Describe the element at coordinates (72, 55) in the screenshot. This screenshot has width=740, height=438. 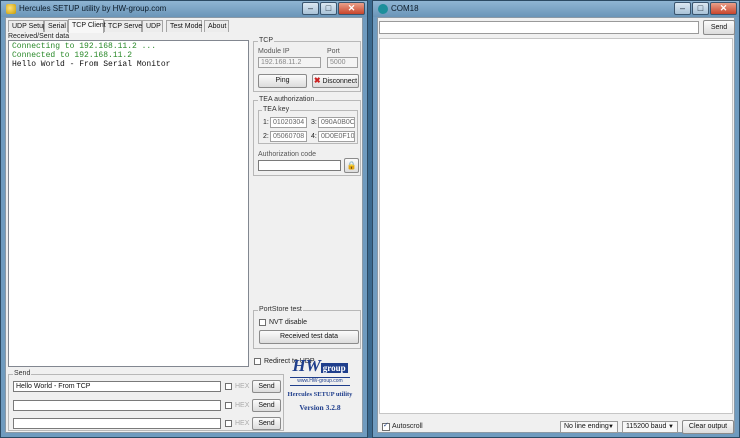
I see `received-line: Connected to 192.168.11.2` at that location.